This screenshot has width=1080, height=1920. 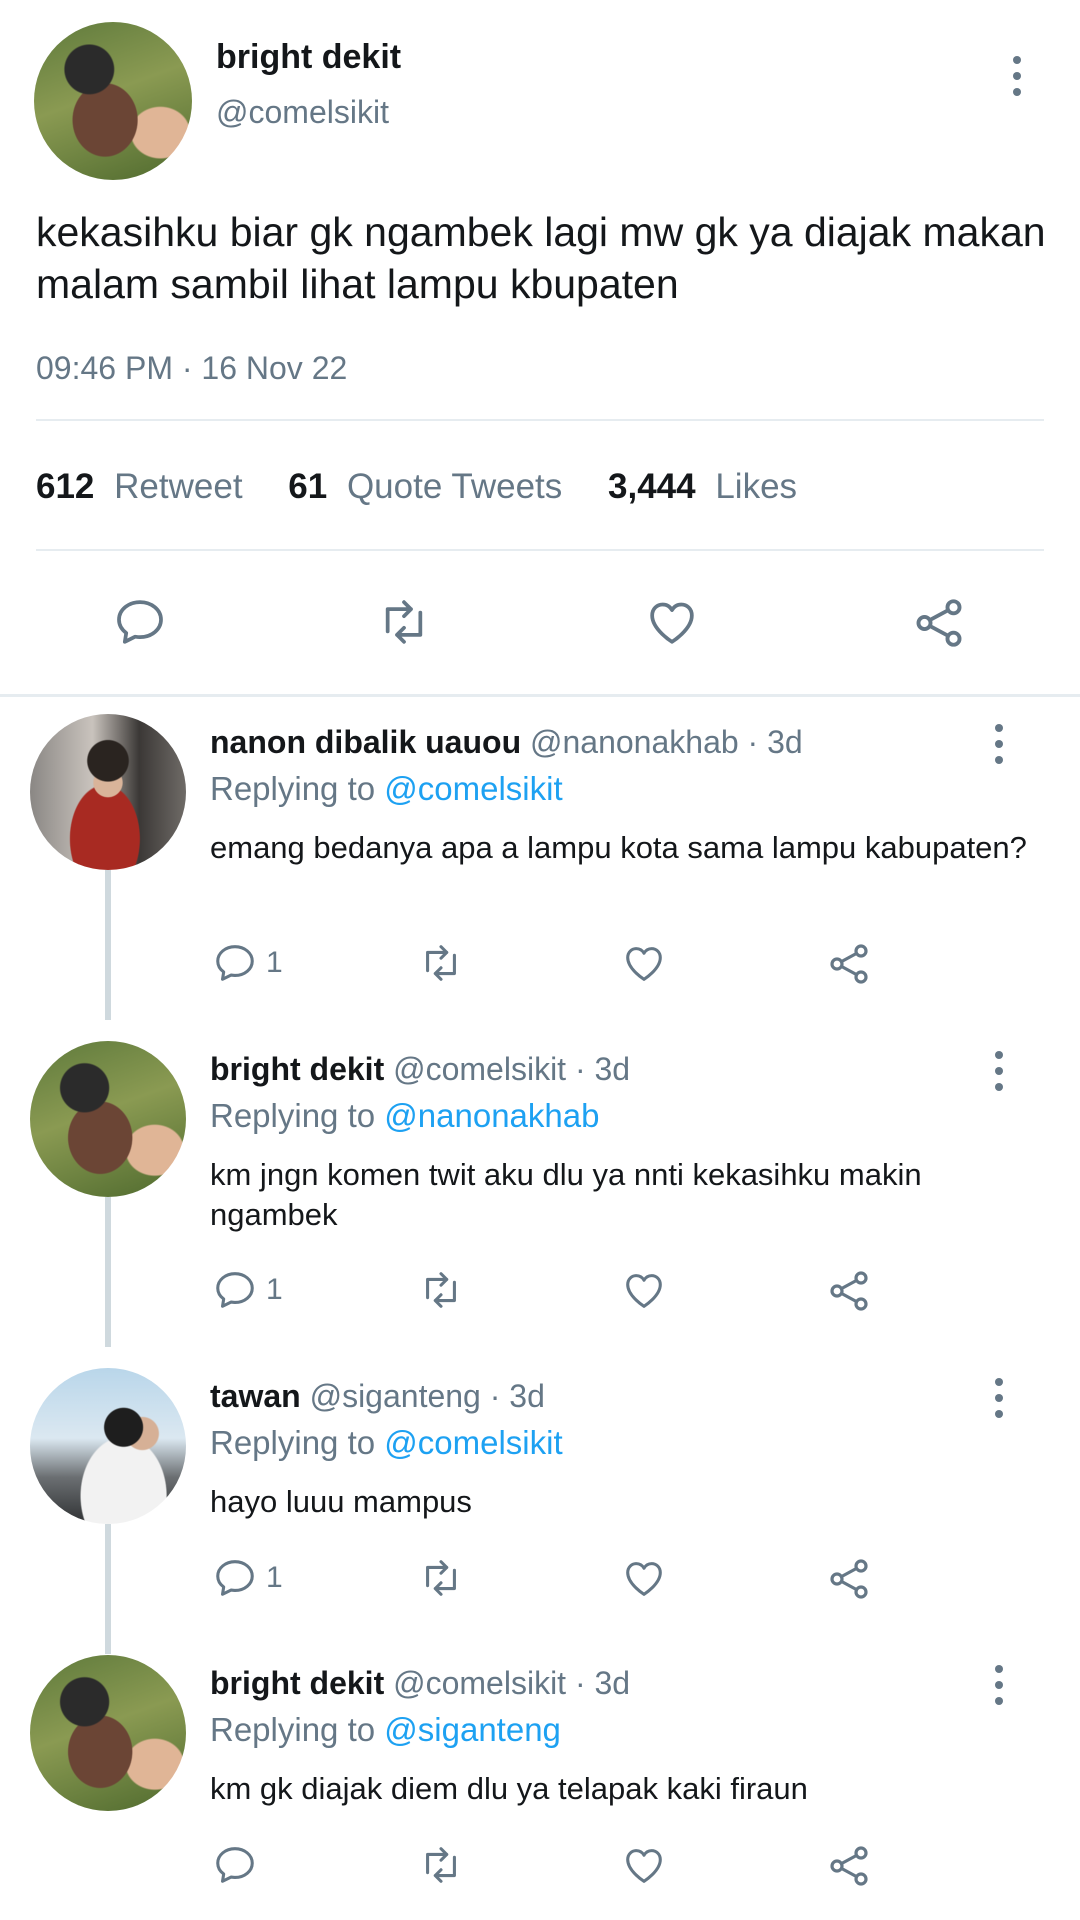 What do you see at coordinates (702, 486) in the screenshot?
I see `likes-stat: 3,444 Likes` at bounding box center [702, 486].